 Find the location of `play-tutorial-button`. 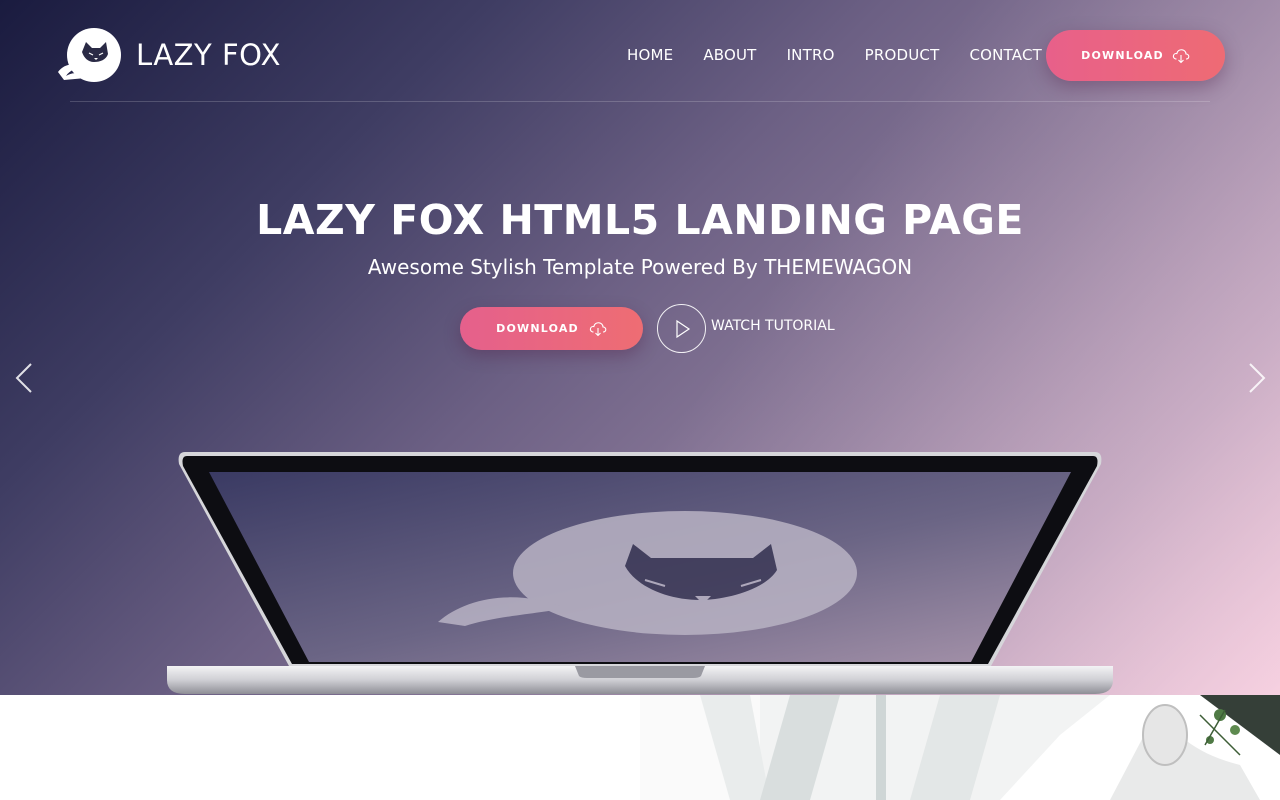

play-tutorial-button is located at coordinates (681, 328).